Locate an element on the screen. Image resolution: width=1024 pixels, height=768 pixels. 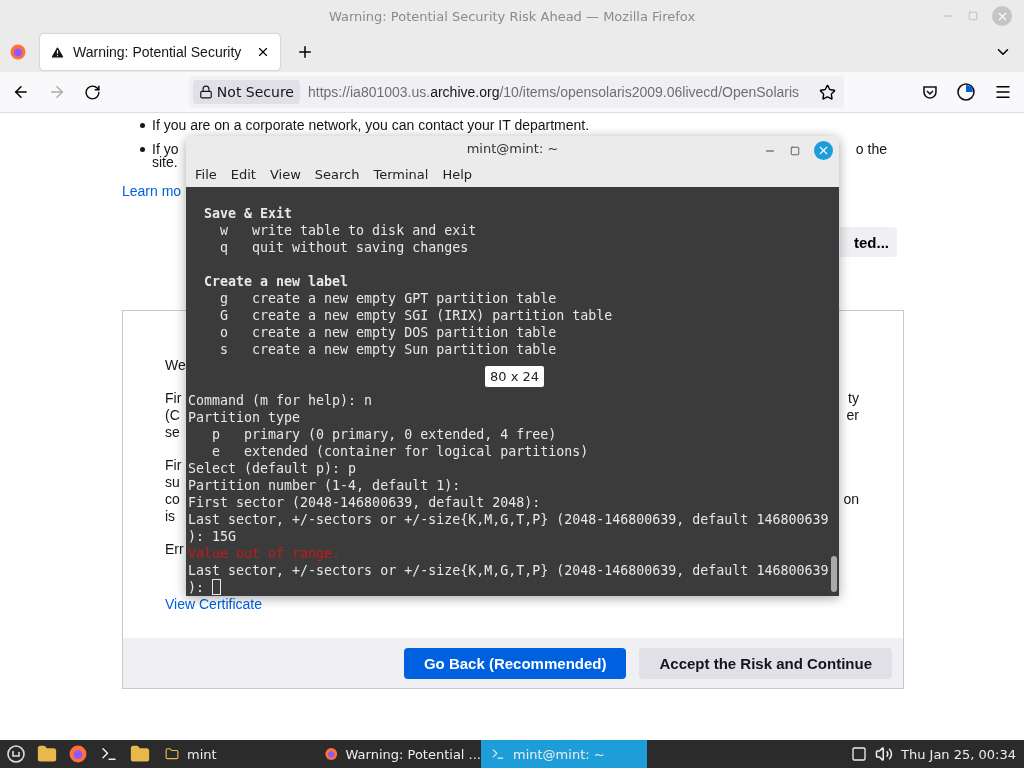
paragraph-text: on is located at coordinates (851, 499).